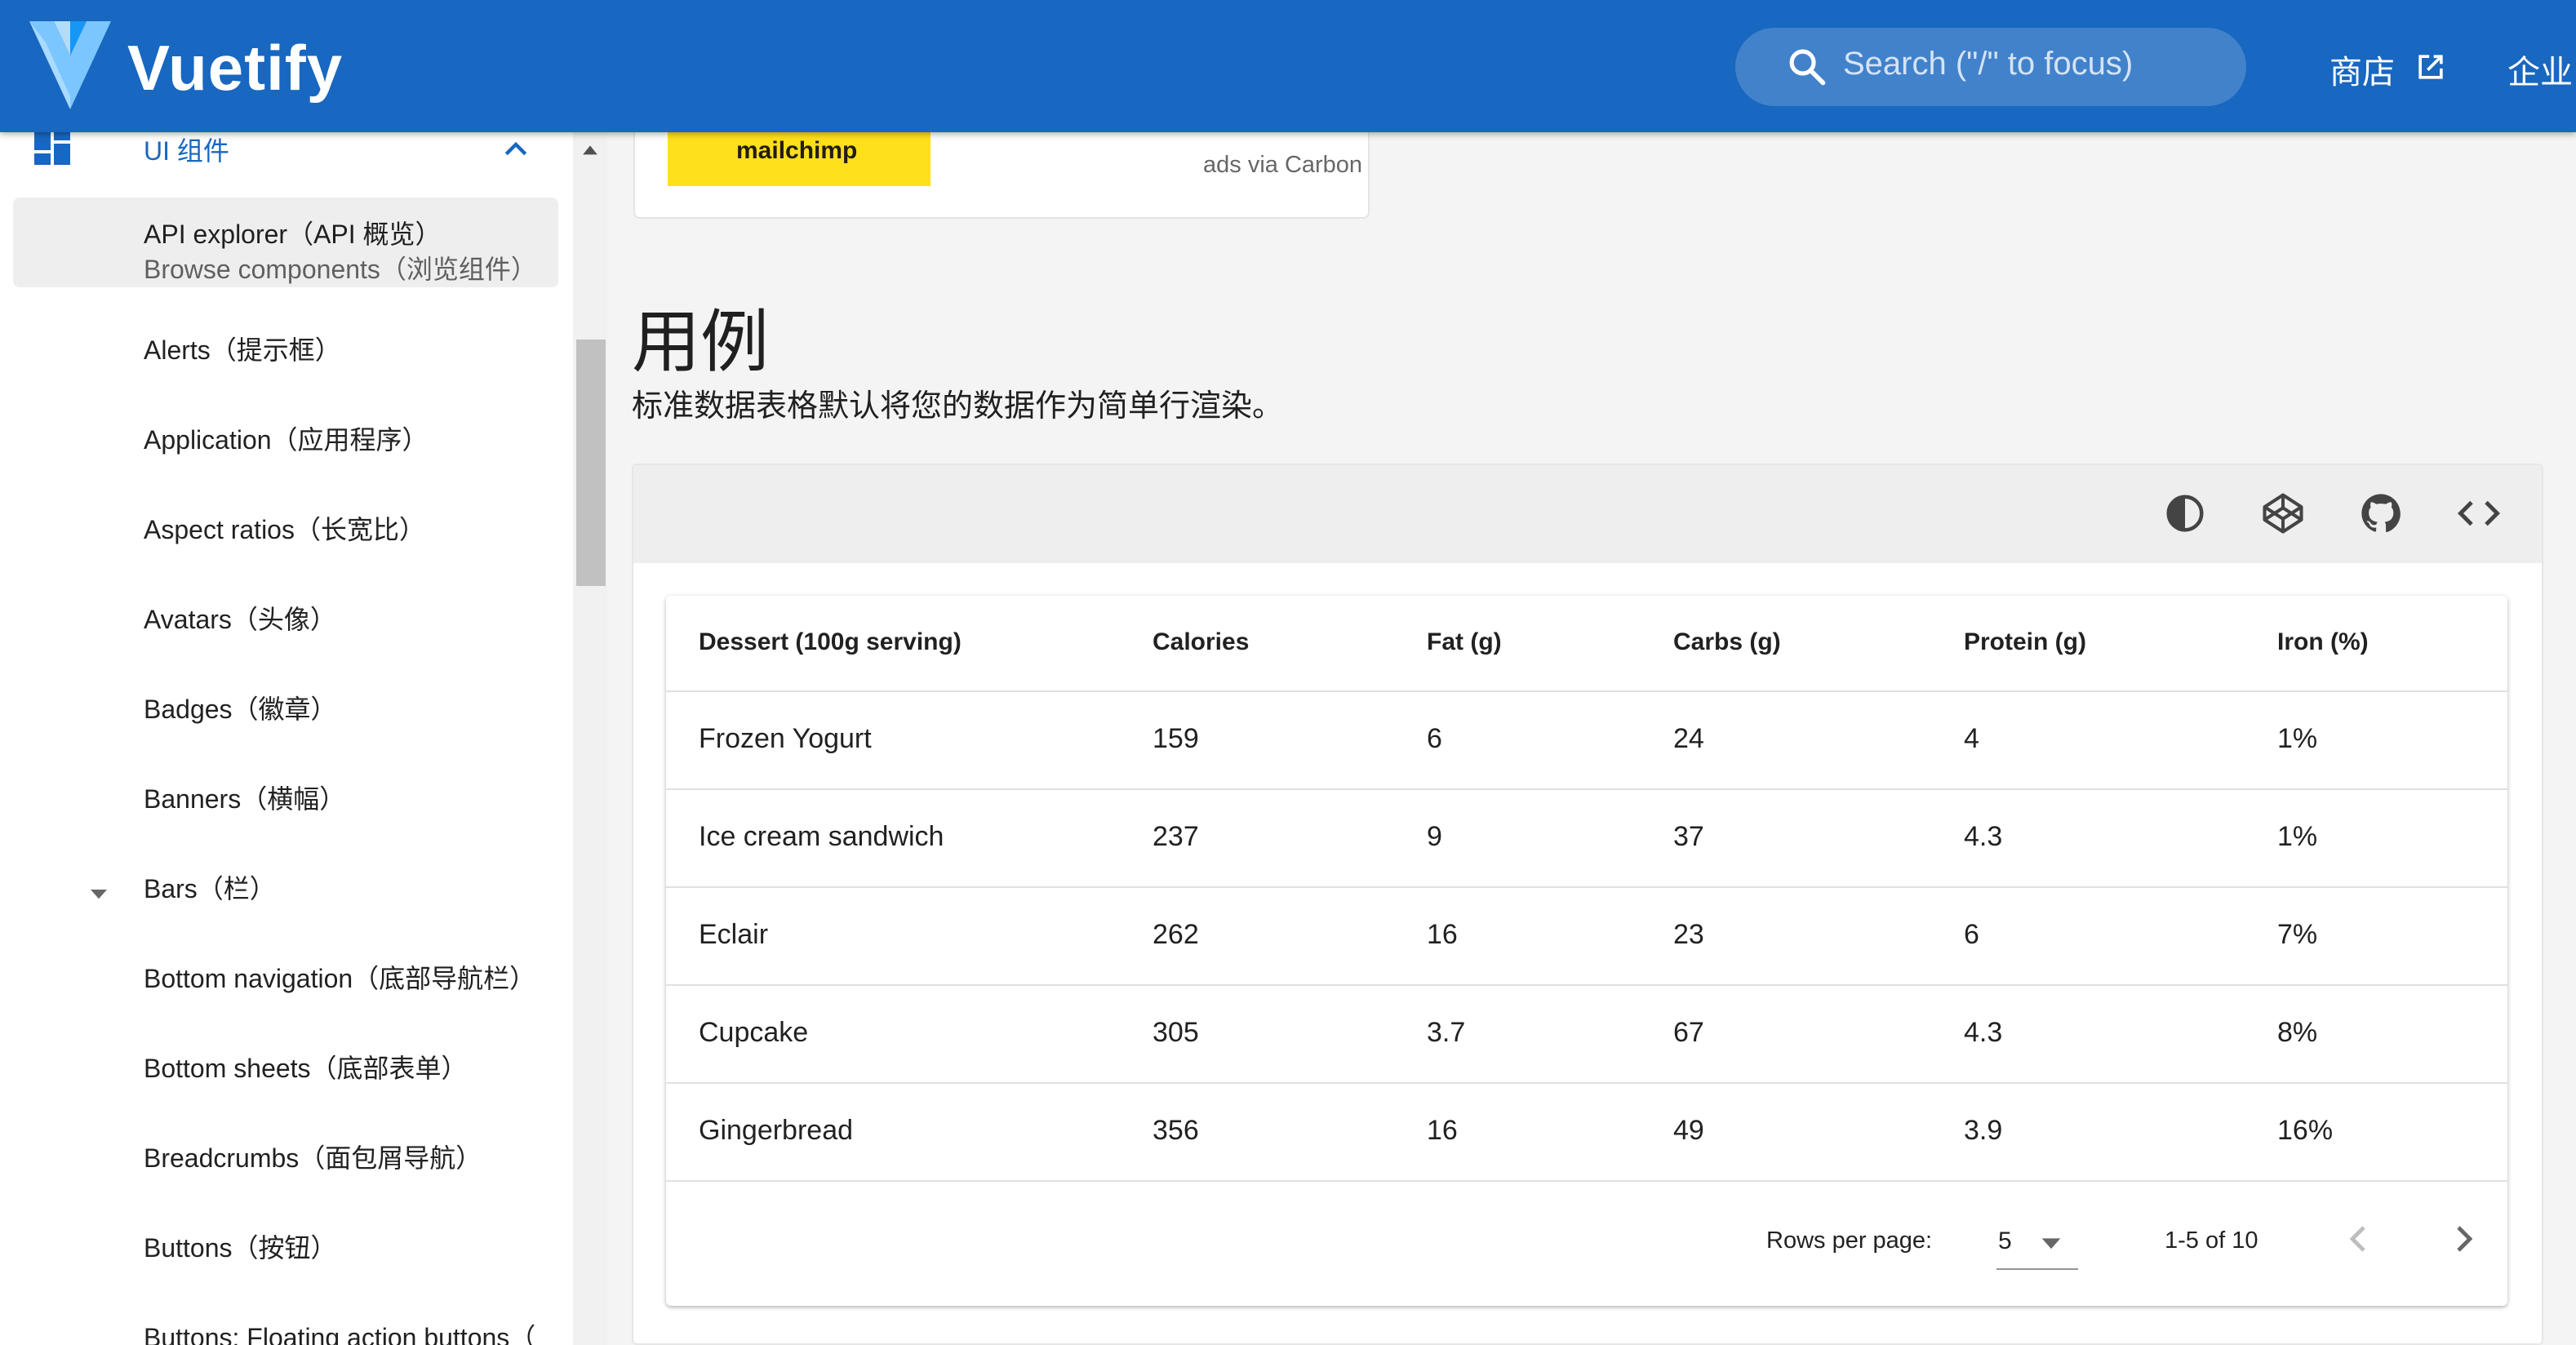 This screenshot has width=2576, height=1345. What do you see at coordinates (340, 269) in the screenshot?
I see `sidebar-item-subtitle: Browse components（浏览组件）` at bounding box center [340, 269].